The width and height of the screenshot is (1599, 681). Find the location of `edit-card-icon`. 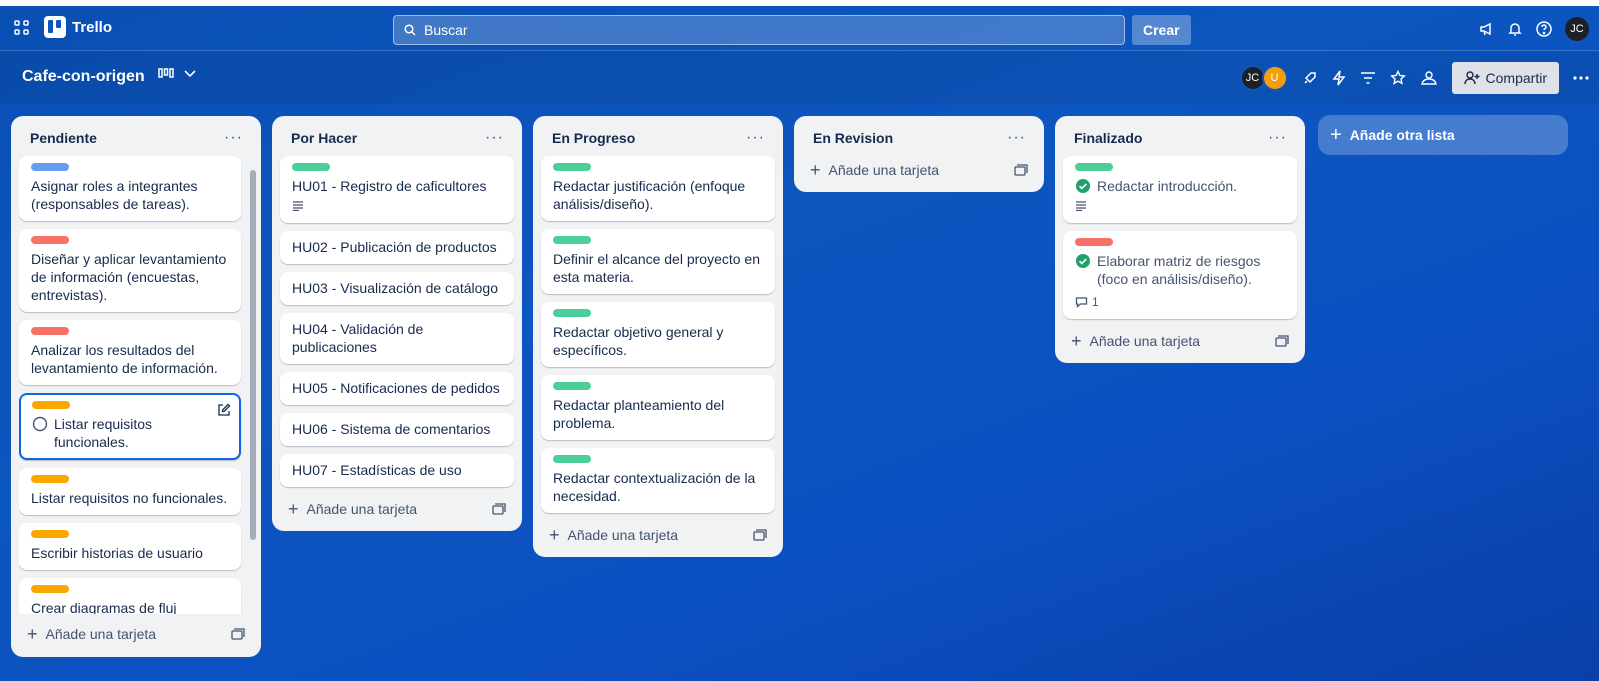

edit-card-icon is located at coordinates (224, 410).